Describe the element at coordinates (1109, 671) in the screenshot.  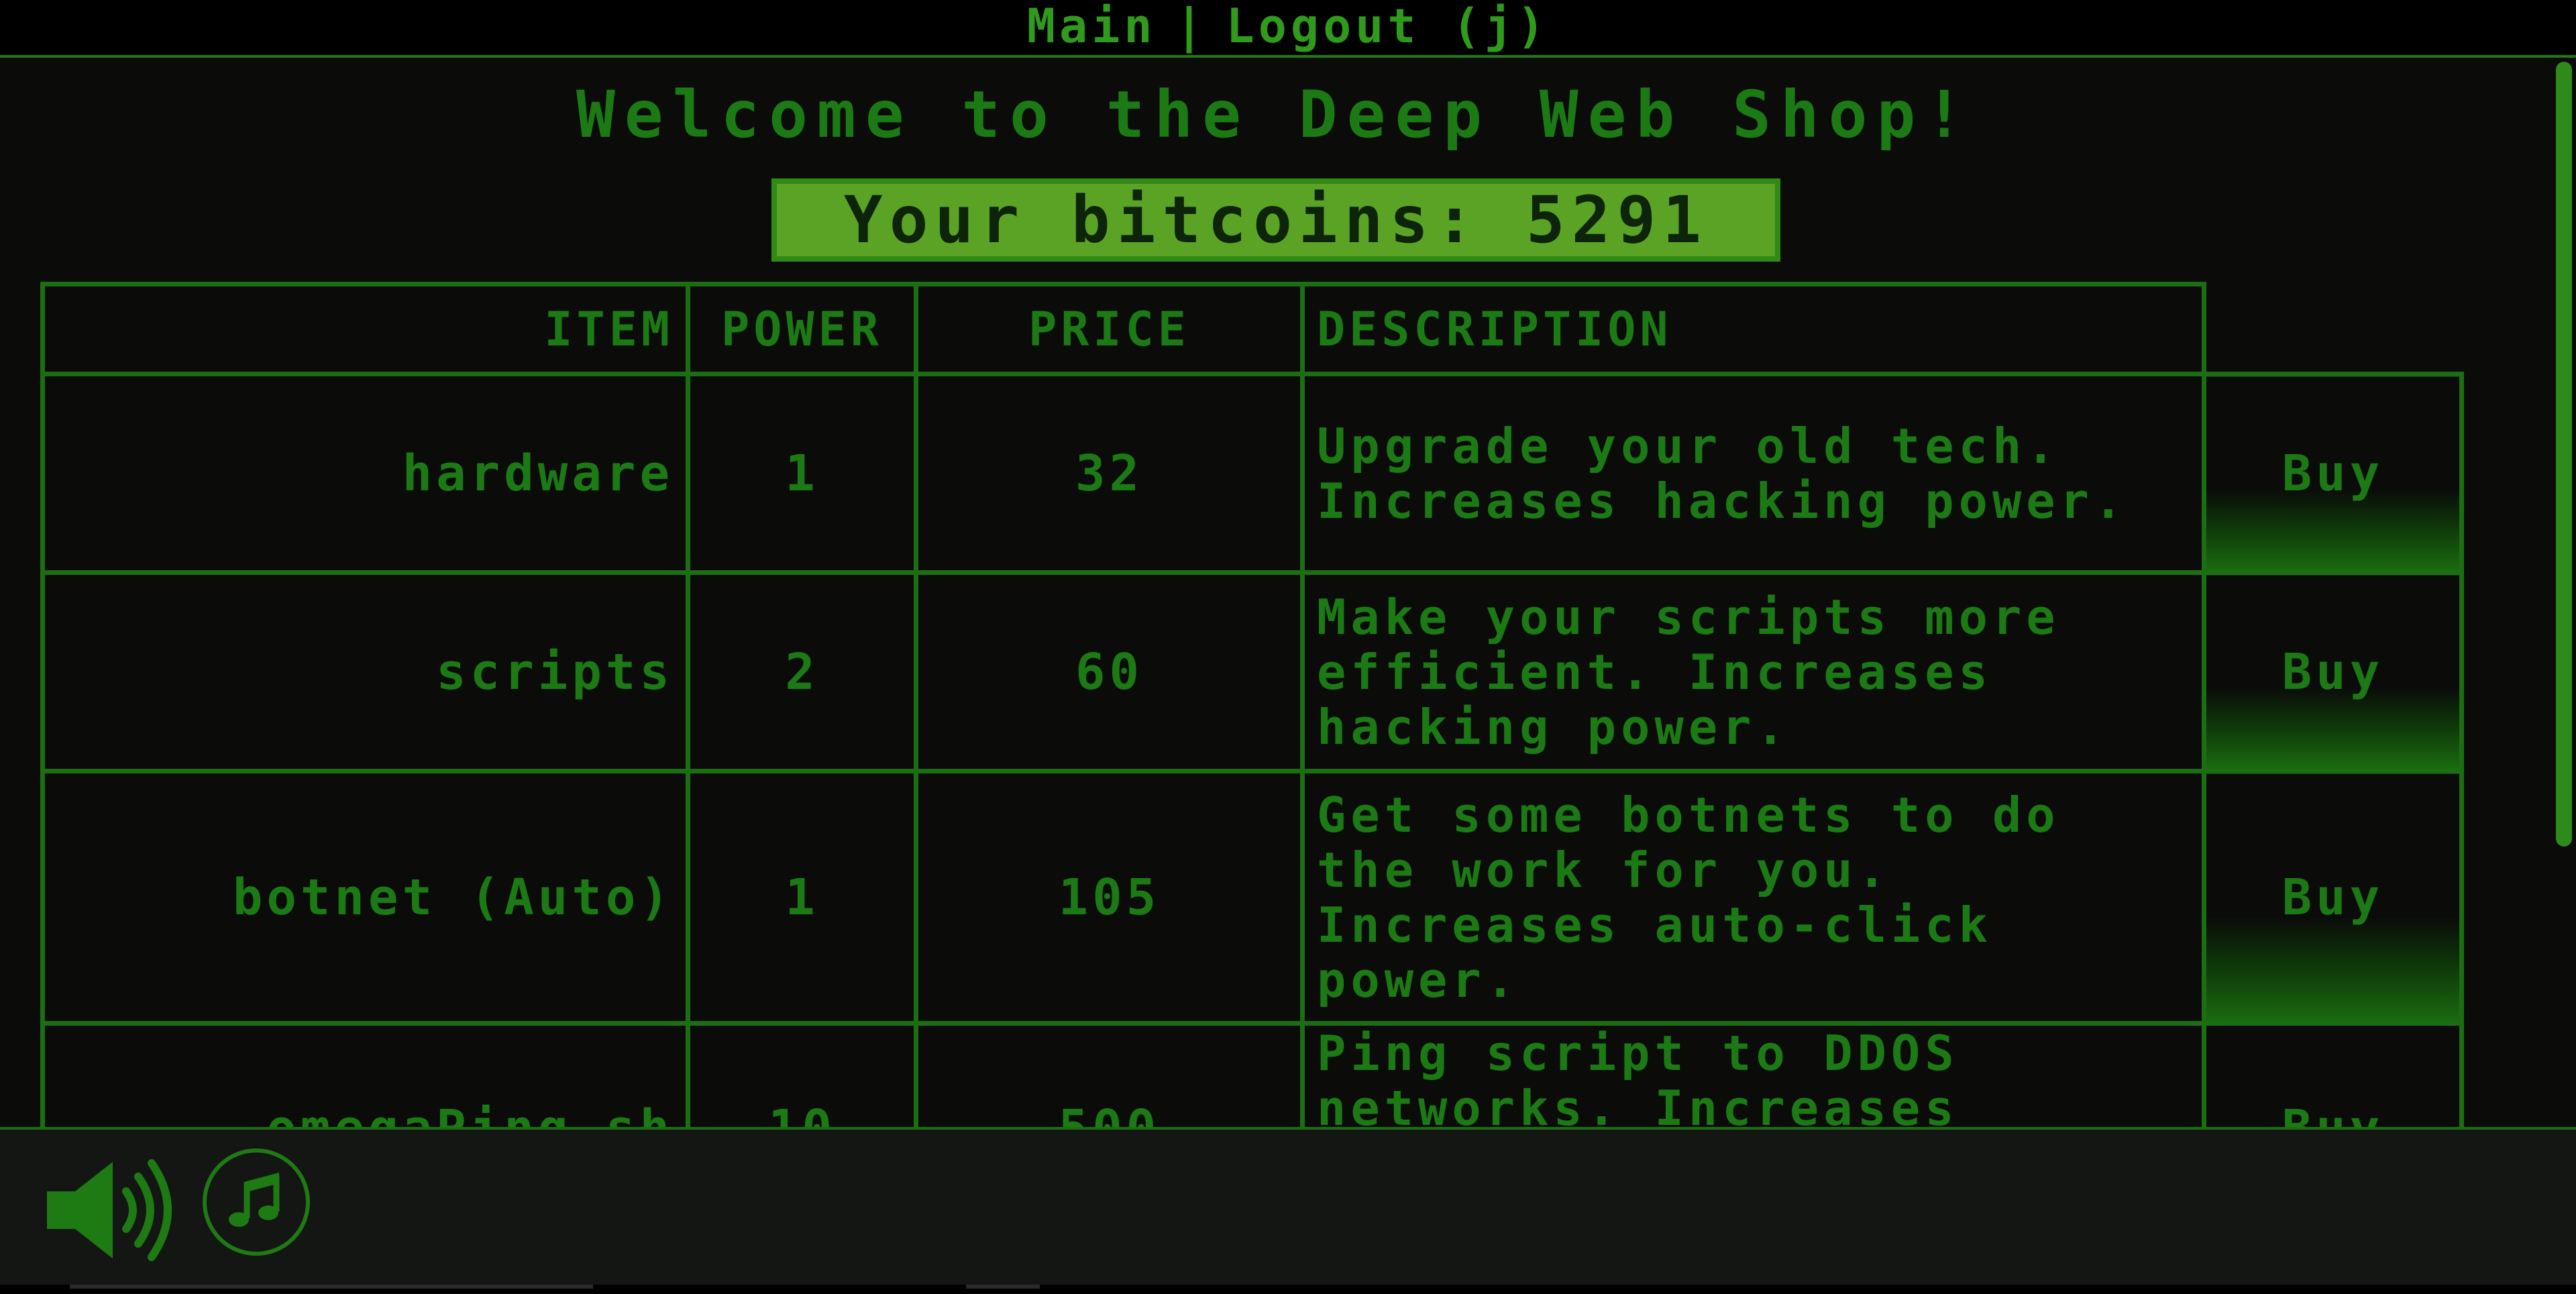
I see `item-price: 60` at that location.